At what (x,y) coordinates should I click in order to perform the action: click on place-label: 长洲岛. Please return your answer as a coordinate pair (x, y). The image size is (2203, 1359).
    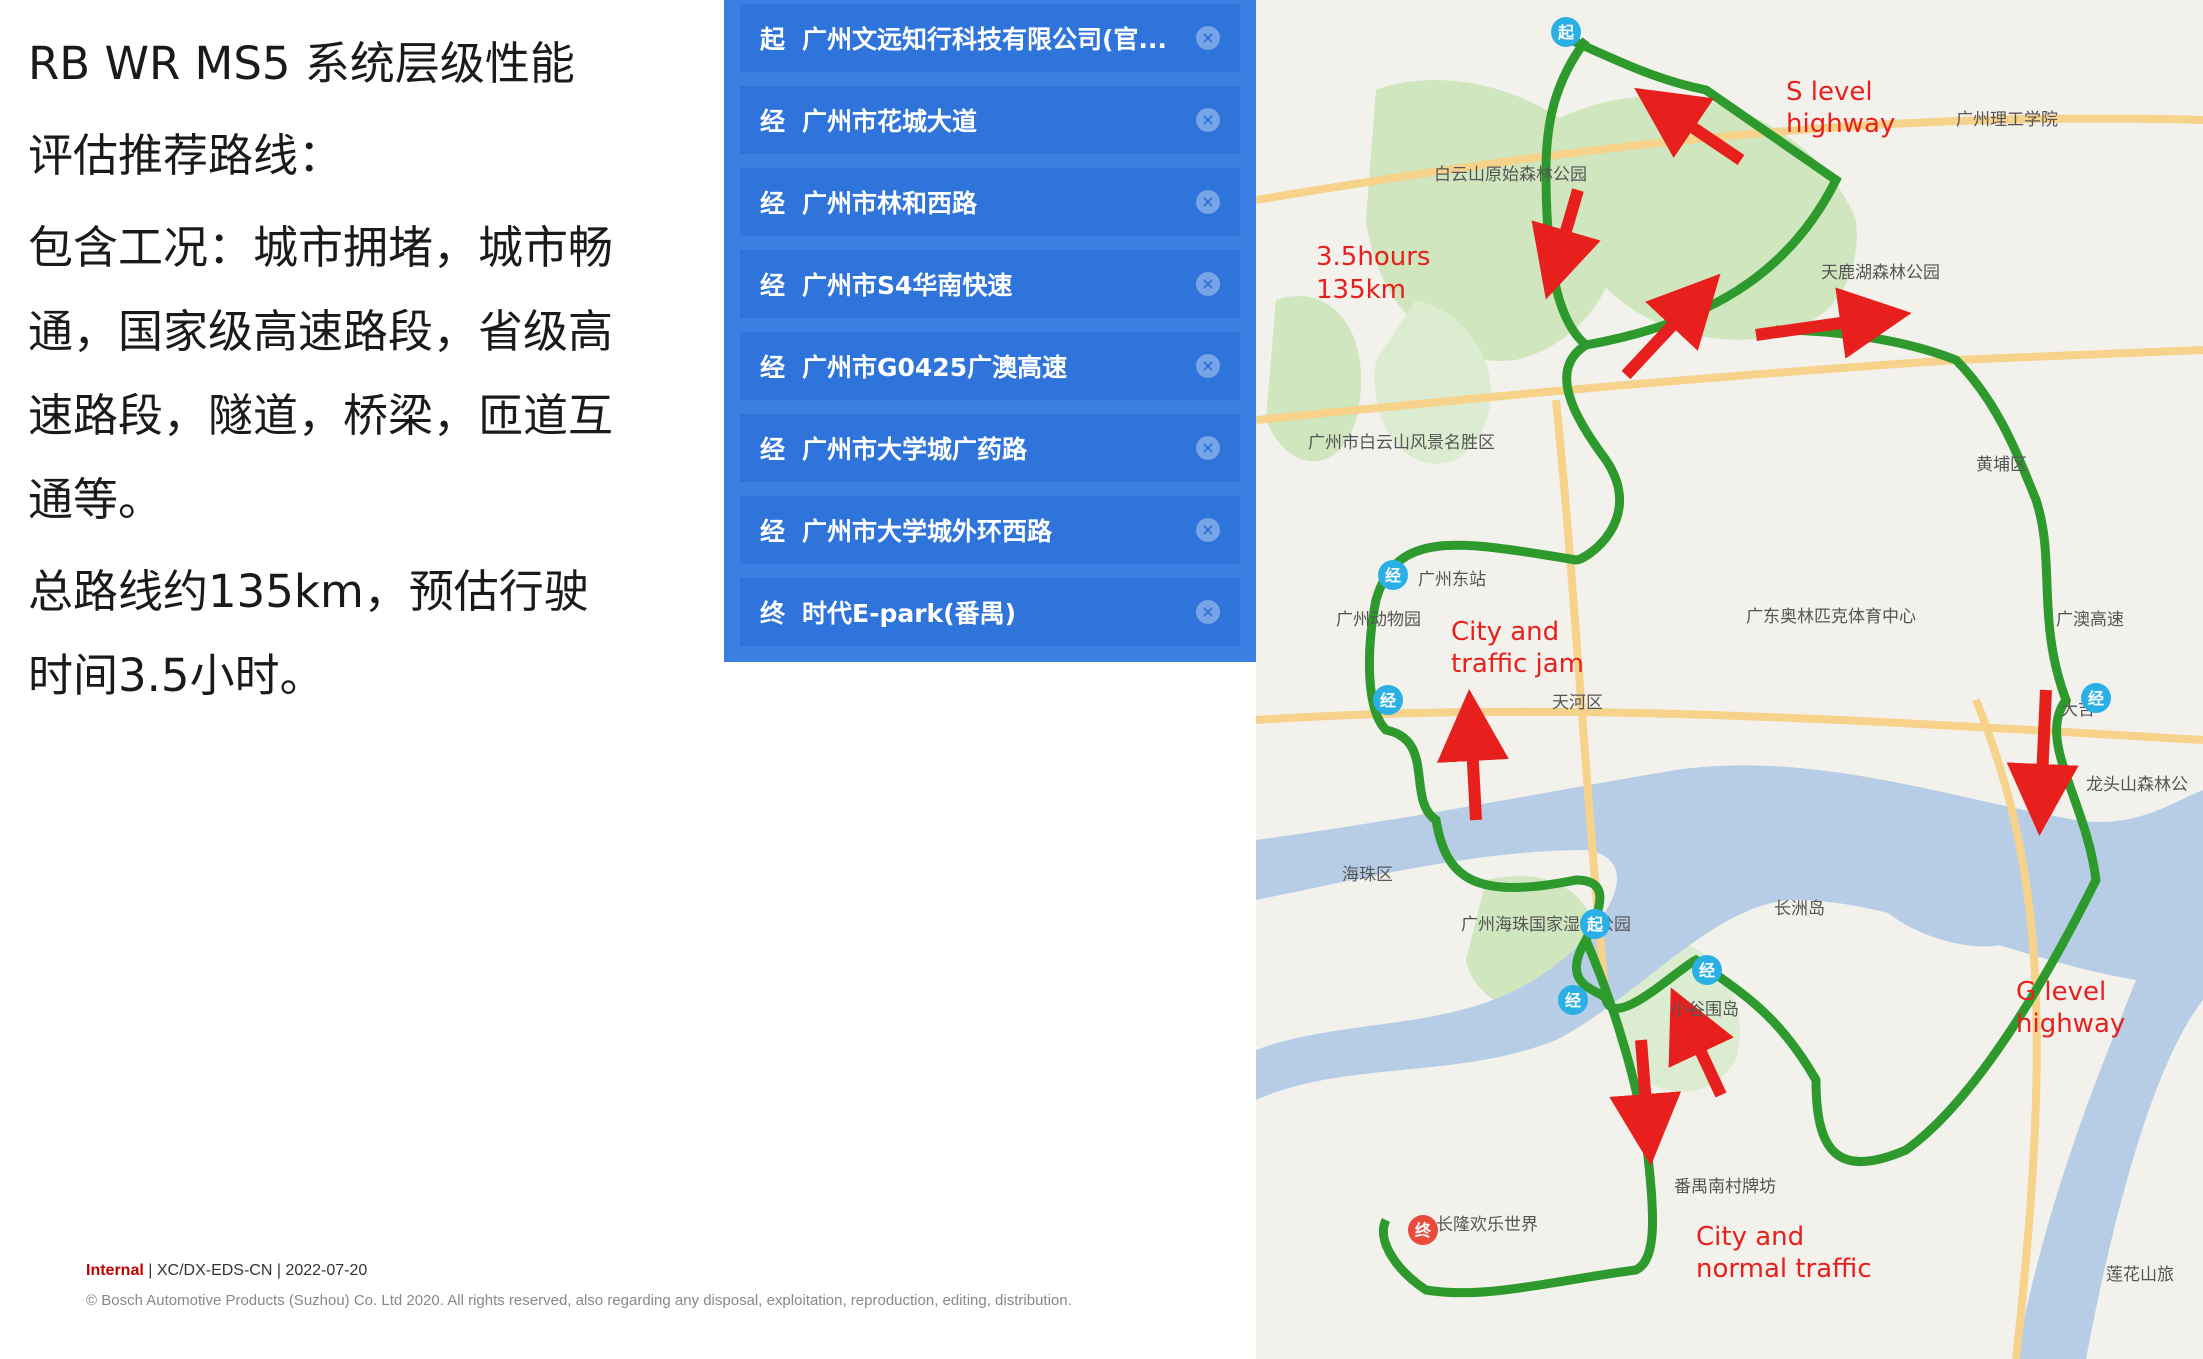
    Looking at the image, I should click on (1799, 909).